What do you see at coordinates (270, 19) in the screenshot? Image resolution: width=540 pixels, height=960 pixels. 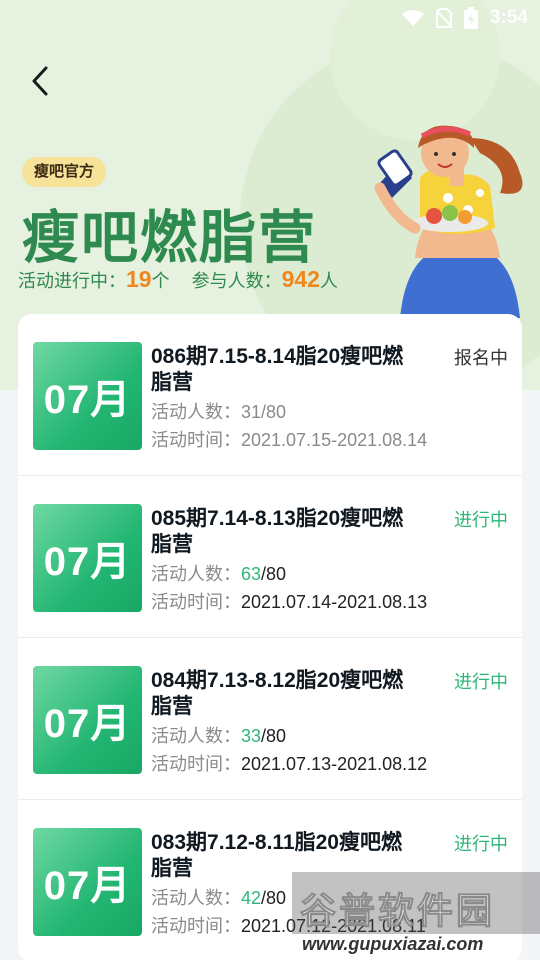 I see `status-bar: 3:54` at bounding box center [270, 19].